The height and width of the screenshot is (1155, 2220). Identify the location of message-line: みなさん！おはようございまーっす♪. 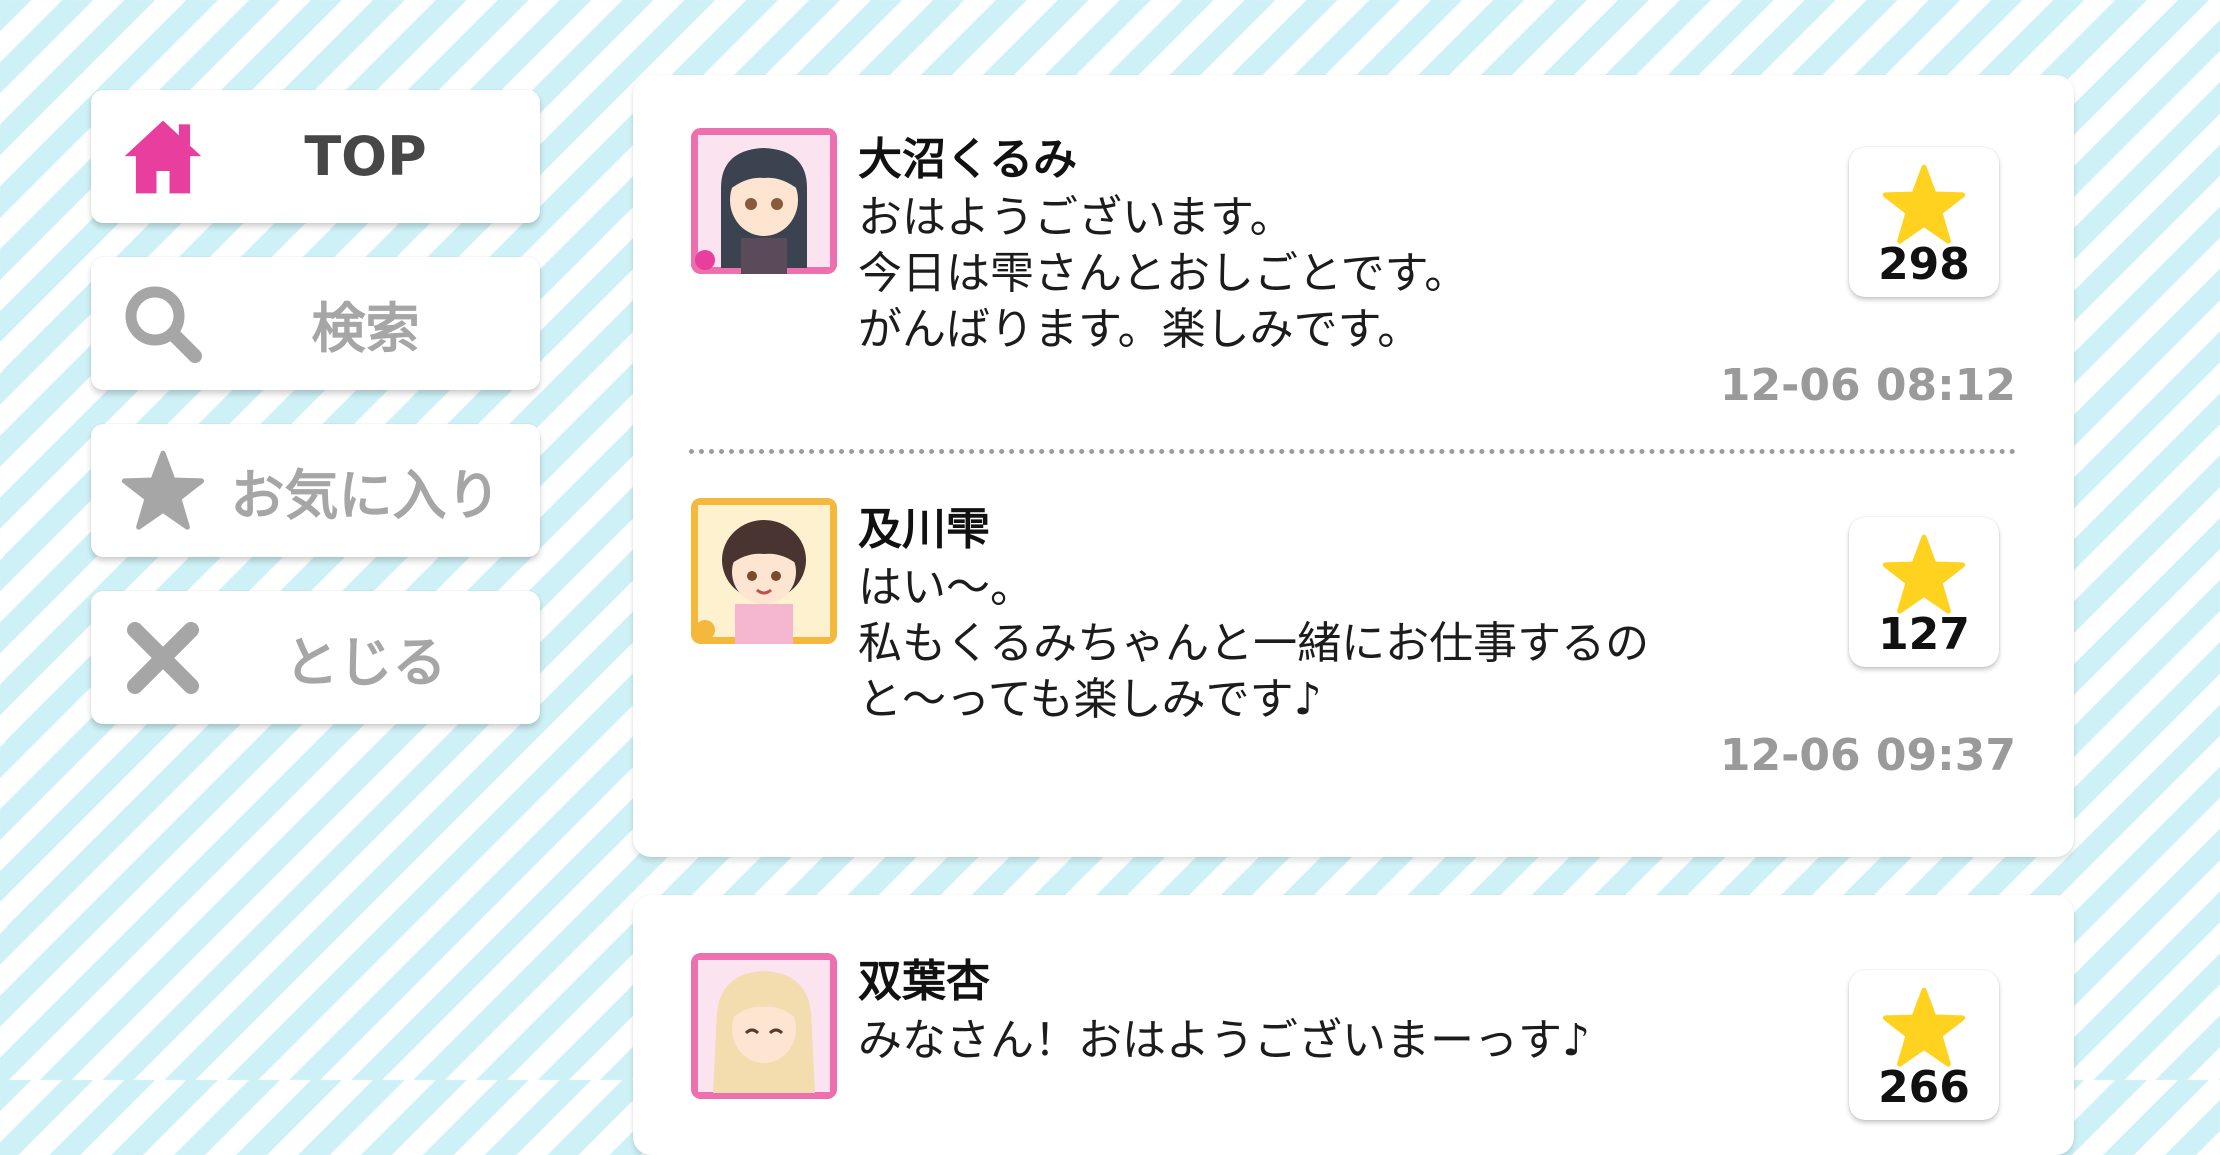
(1224, 1040).